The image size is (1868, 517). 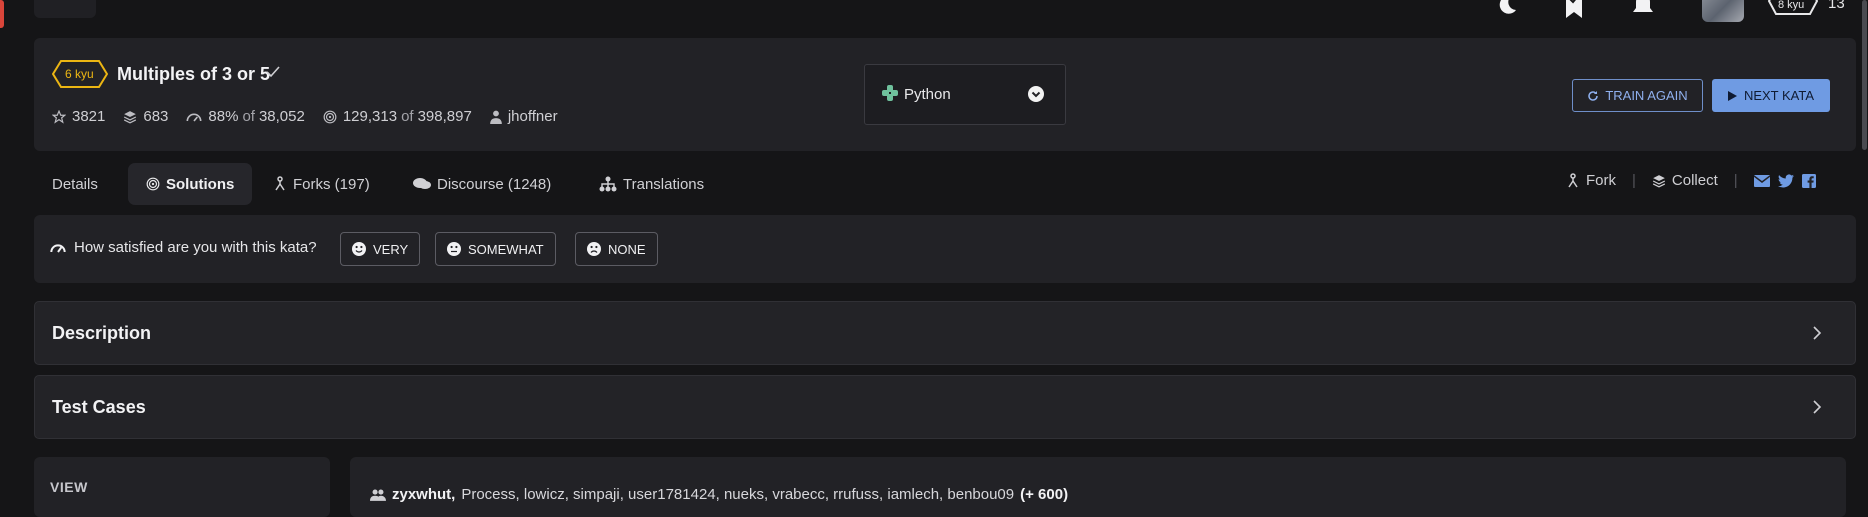 I want to click on language-label: Python, so click(x=927, y=94).